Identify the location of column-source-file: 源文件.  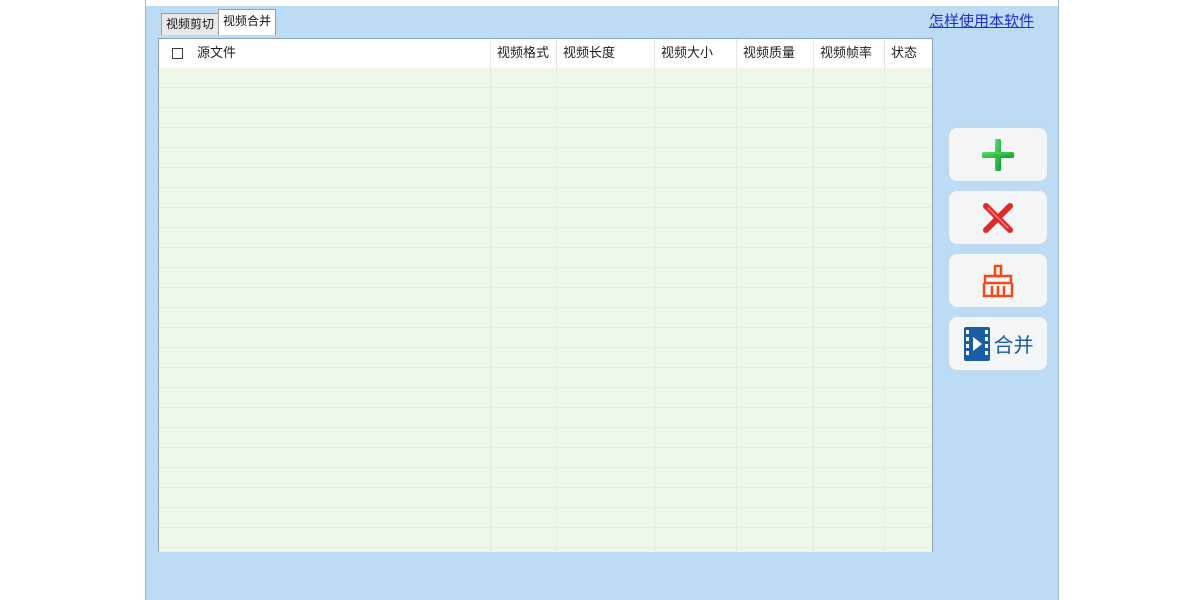
(341, 53).